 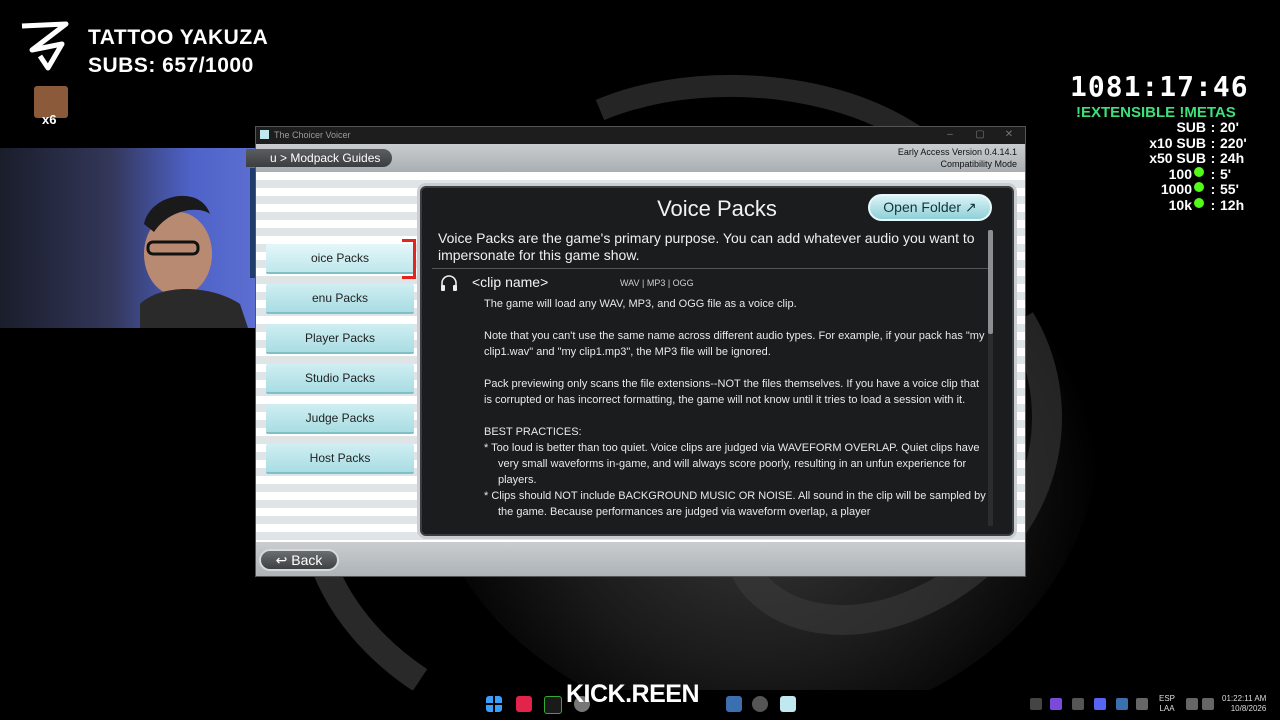 What do you see at coordinates (1226, 173) in the screenshot?
I see `meta-value: 5'` at bounding box center [1226, 173].